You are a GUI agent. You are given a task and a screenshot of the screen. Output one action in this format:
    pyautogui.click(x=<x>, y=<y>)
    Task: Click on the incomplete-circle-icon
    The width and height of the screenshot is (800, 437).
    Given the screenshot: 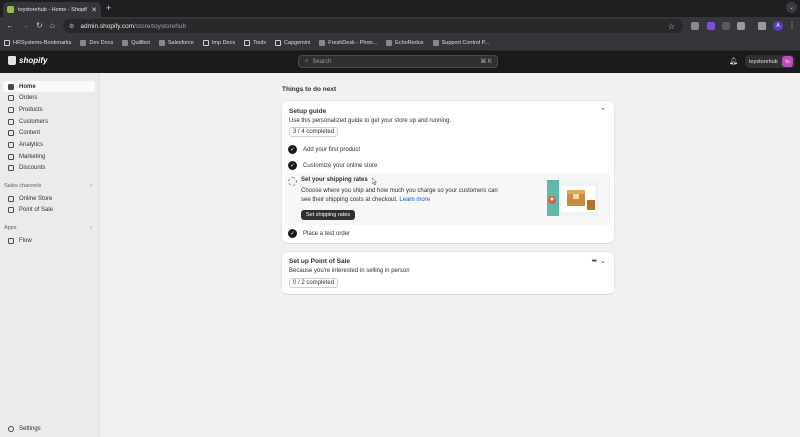 What is the action you would take?
    pyautogui.click(x=292, y=181)
    